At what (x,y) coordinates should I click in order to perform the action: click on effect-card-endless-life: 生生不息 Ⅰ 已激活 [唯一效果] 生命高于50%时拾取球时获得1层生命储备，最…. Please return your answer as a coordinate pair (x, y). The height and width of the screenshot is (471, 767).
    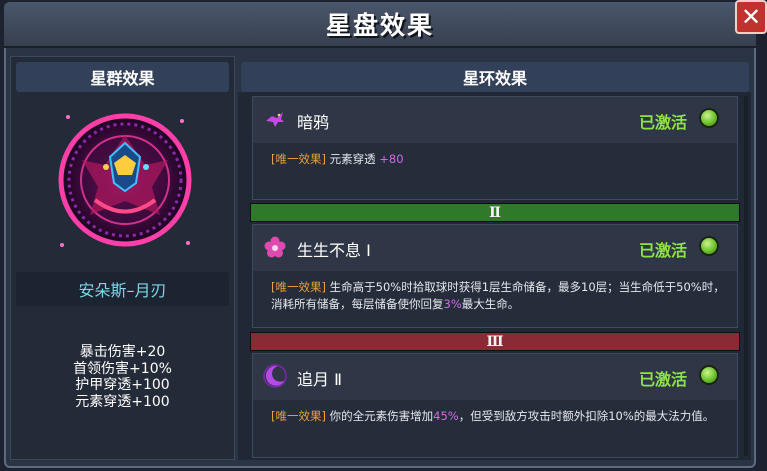
    Looking at the image, I should click on (495, 276).